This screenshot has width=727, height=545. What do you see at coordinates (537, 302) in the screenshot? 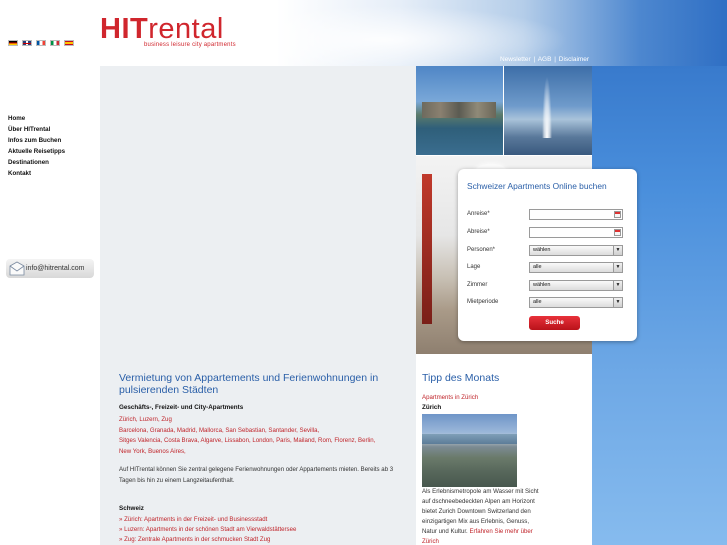
I see `rental-period-value: alle` at bounding box center [537, 302].